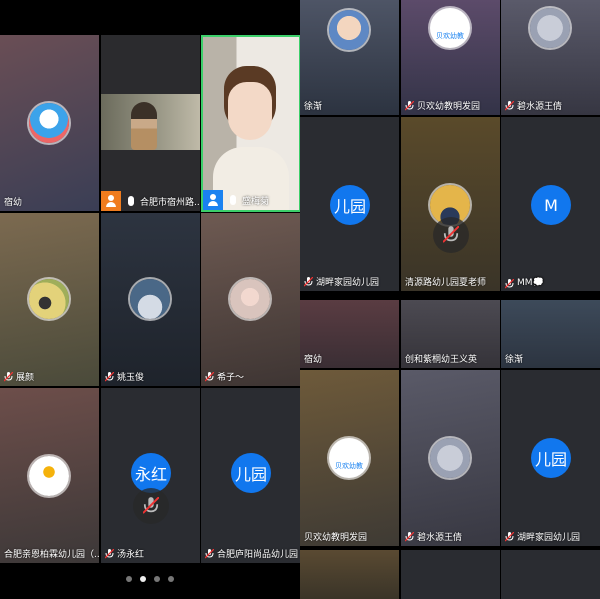 Image resolution: width=600 pixels, height=599 pixels. Describe the element at coordinates (349, 30) in the screenshot. I see `child-avatar` at that location.